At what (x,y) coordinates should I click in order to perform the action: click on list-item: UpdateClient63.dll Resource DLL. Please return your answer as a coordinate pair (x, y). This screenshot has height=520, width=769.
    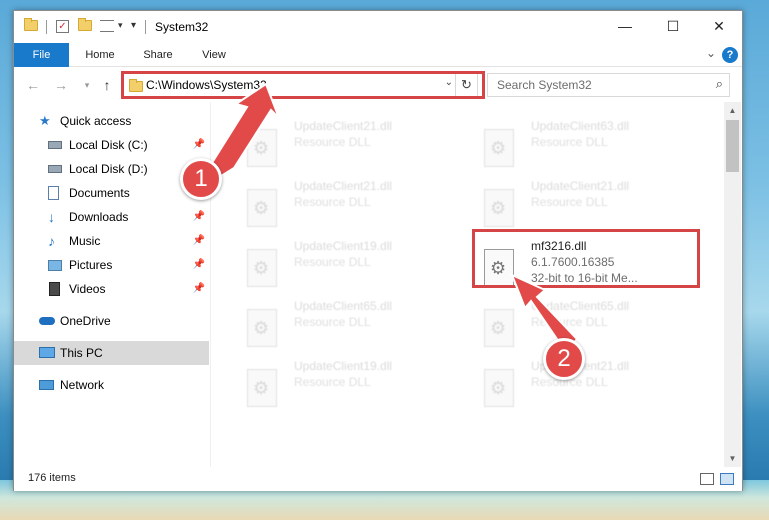
    Looking at the image, I should click on (569, 145).